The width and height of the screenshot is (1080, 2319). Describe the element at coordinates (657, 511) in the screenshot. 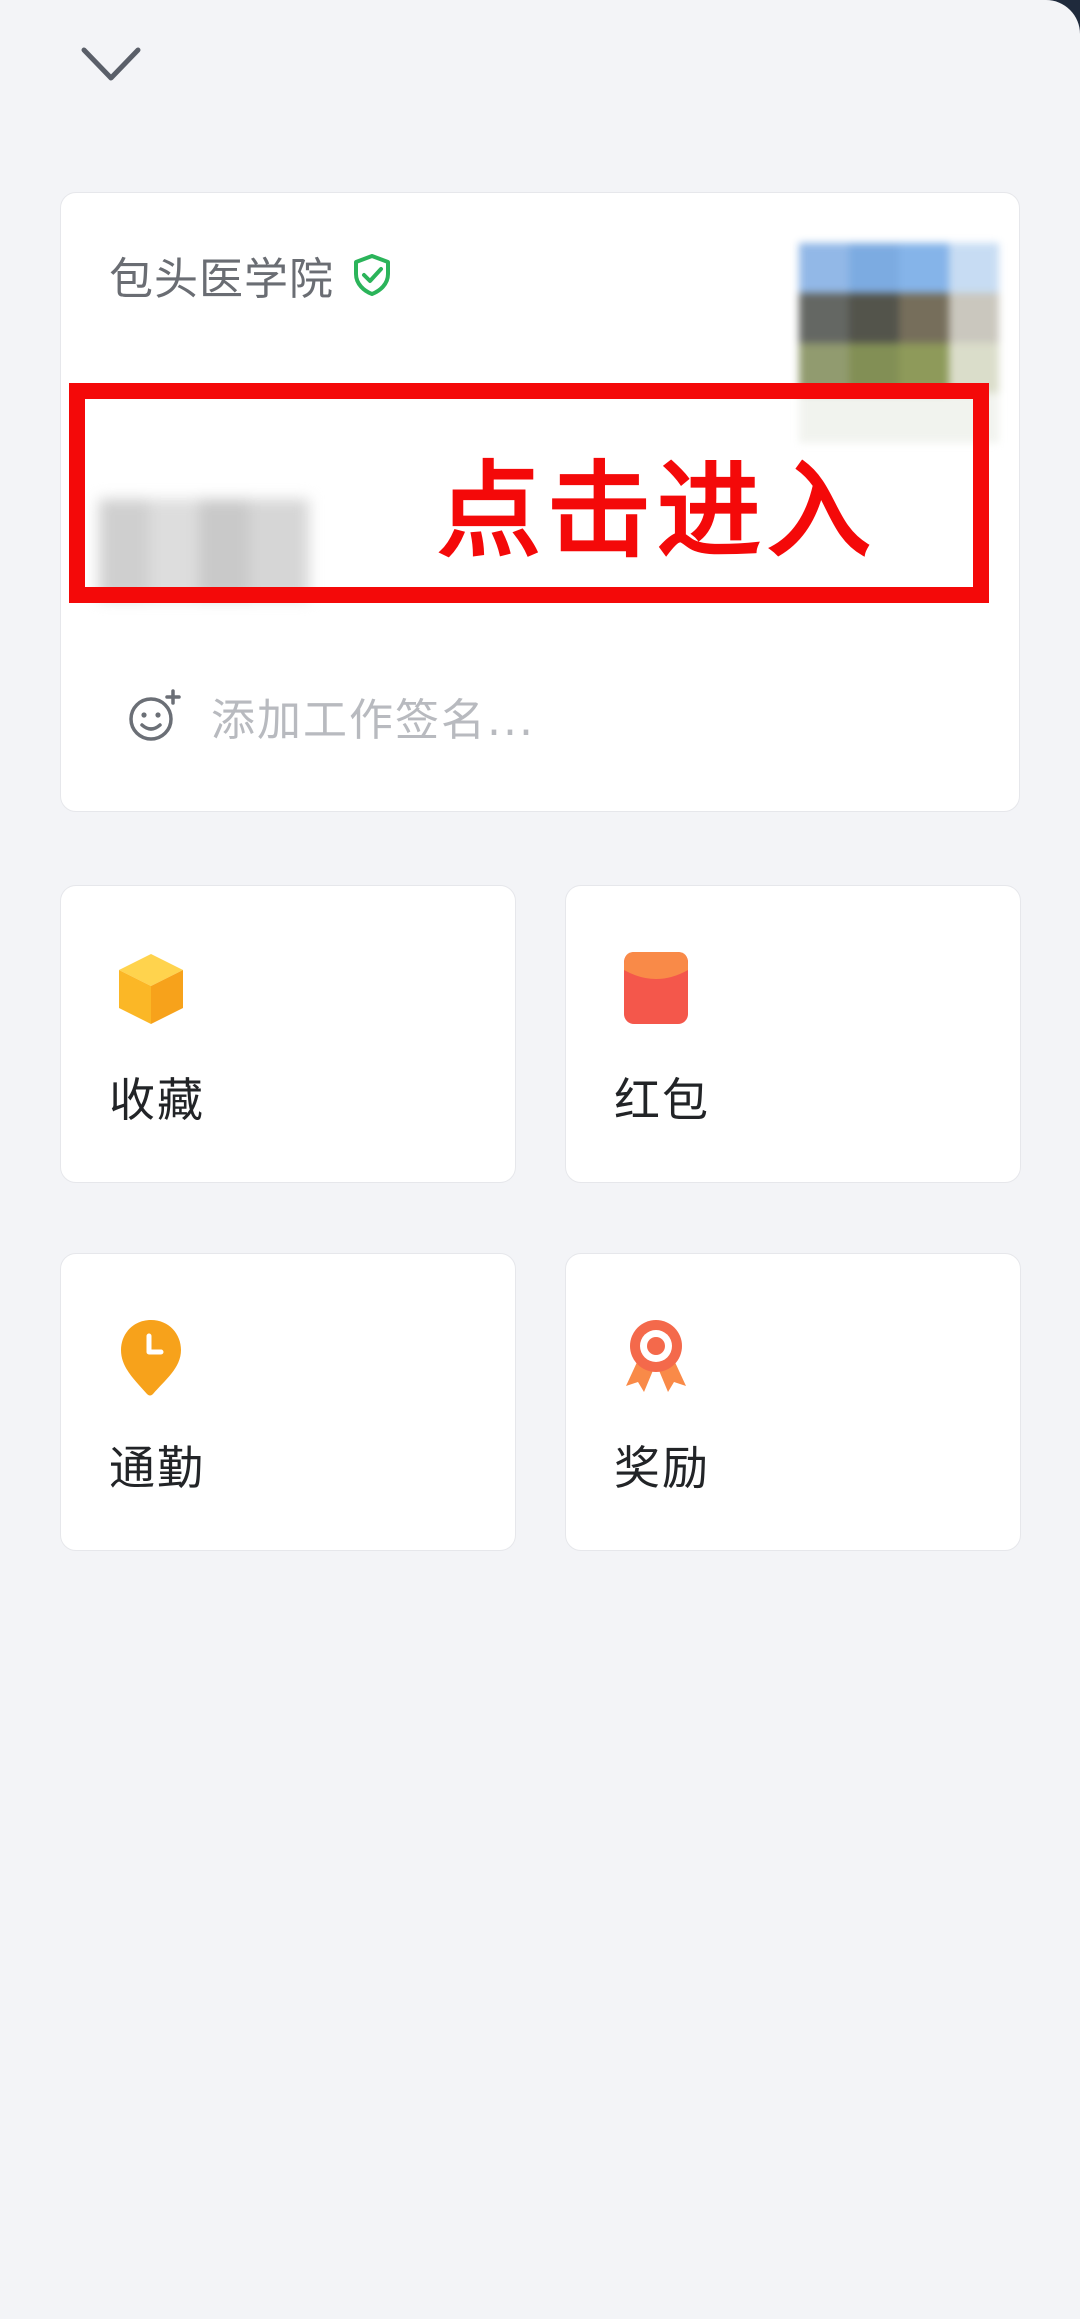

I see `click-to-enter-label: 点击进入` at that location.